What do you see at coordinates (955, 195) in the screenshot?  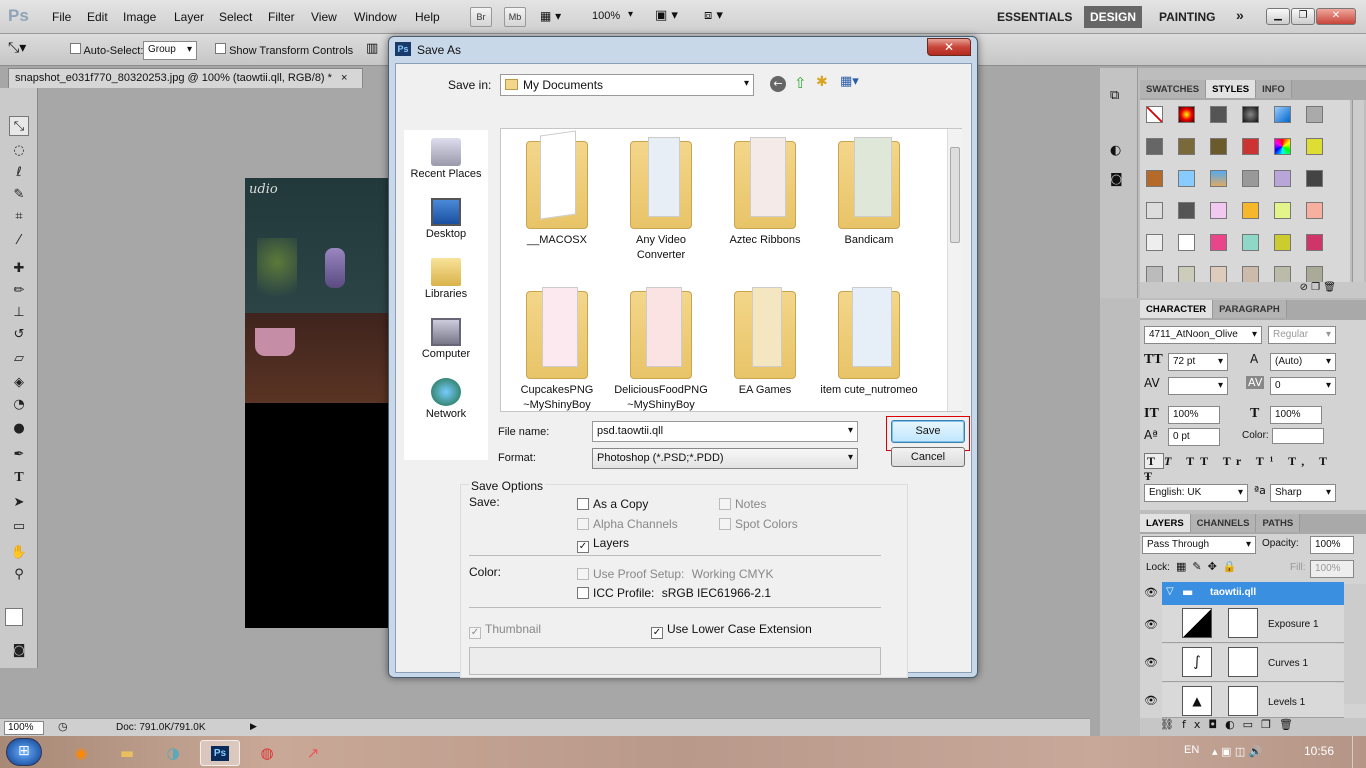 I see `scrollbar-thumb` at bounding box center [955, 195].